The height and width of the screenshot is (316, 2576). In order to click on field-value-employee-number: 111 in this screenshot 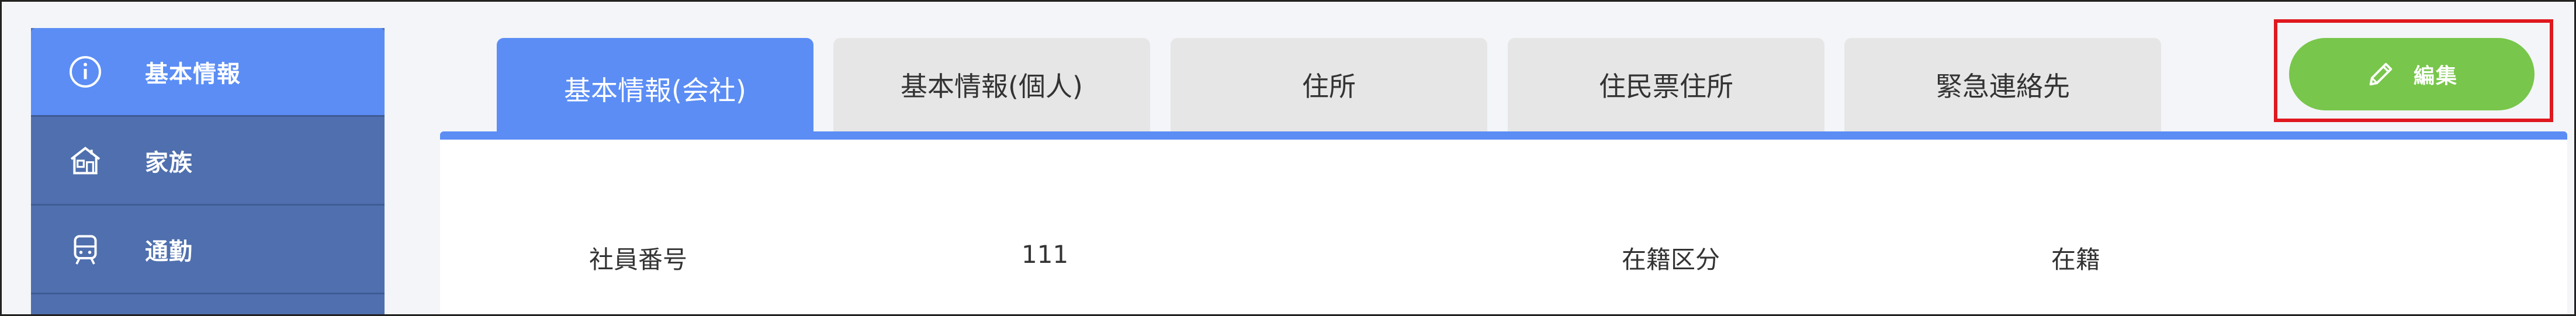, I will do `click(1045, 254)`.